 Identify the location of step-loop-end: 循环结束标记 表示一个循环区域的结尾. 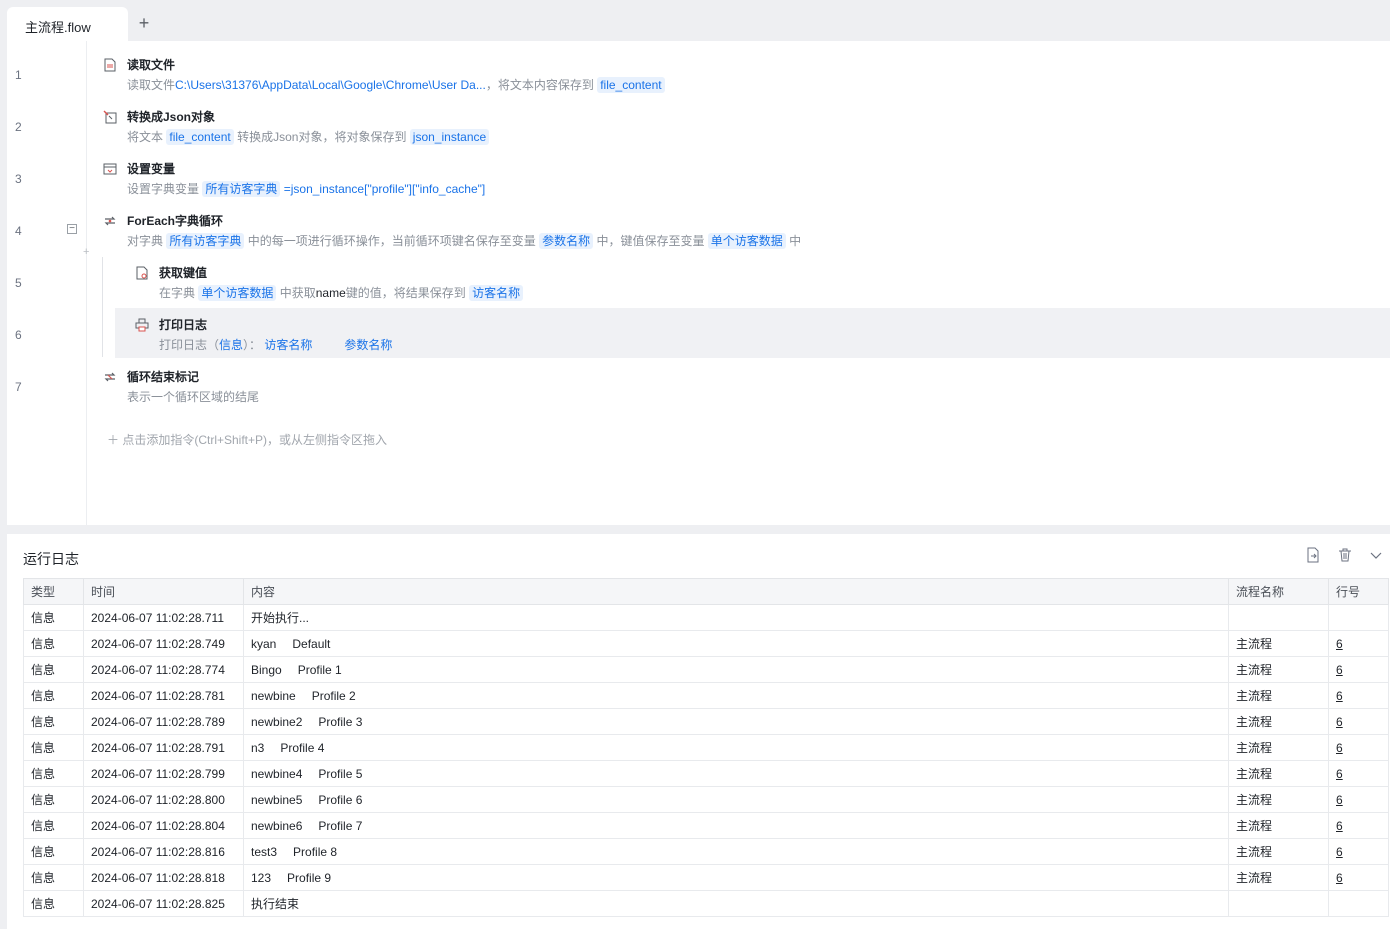
(743, 388).